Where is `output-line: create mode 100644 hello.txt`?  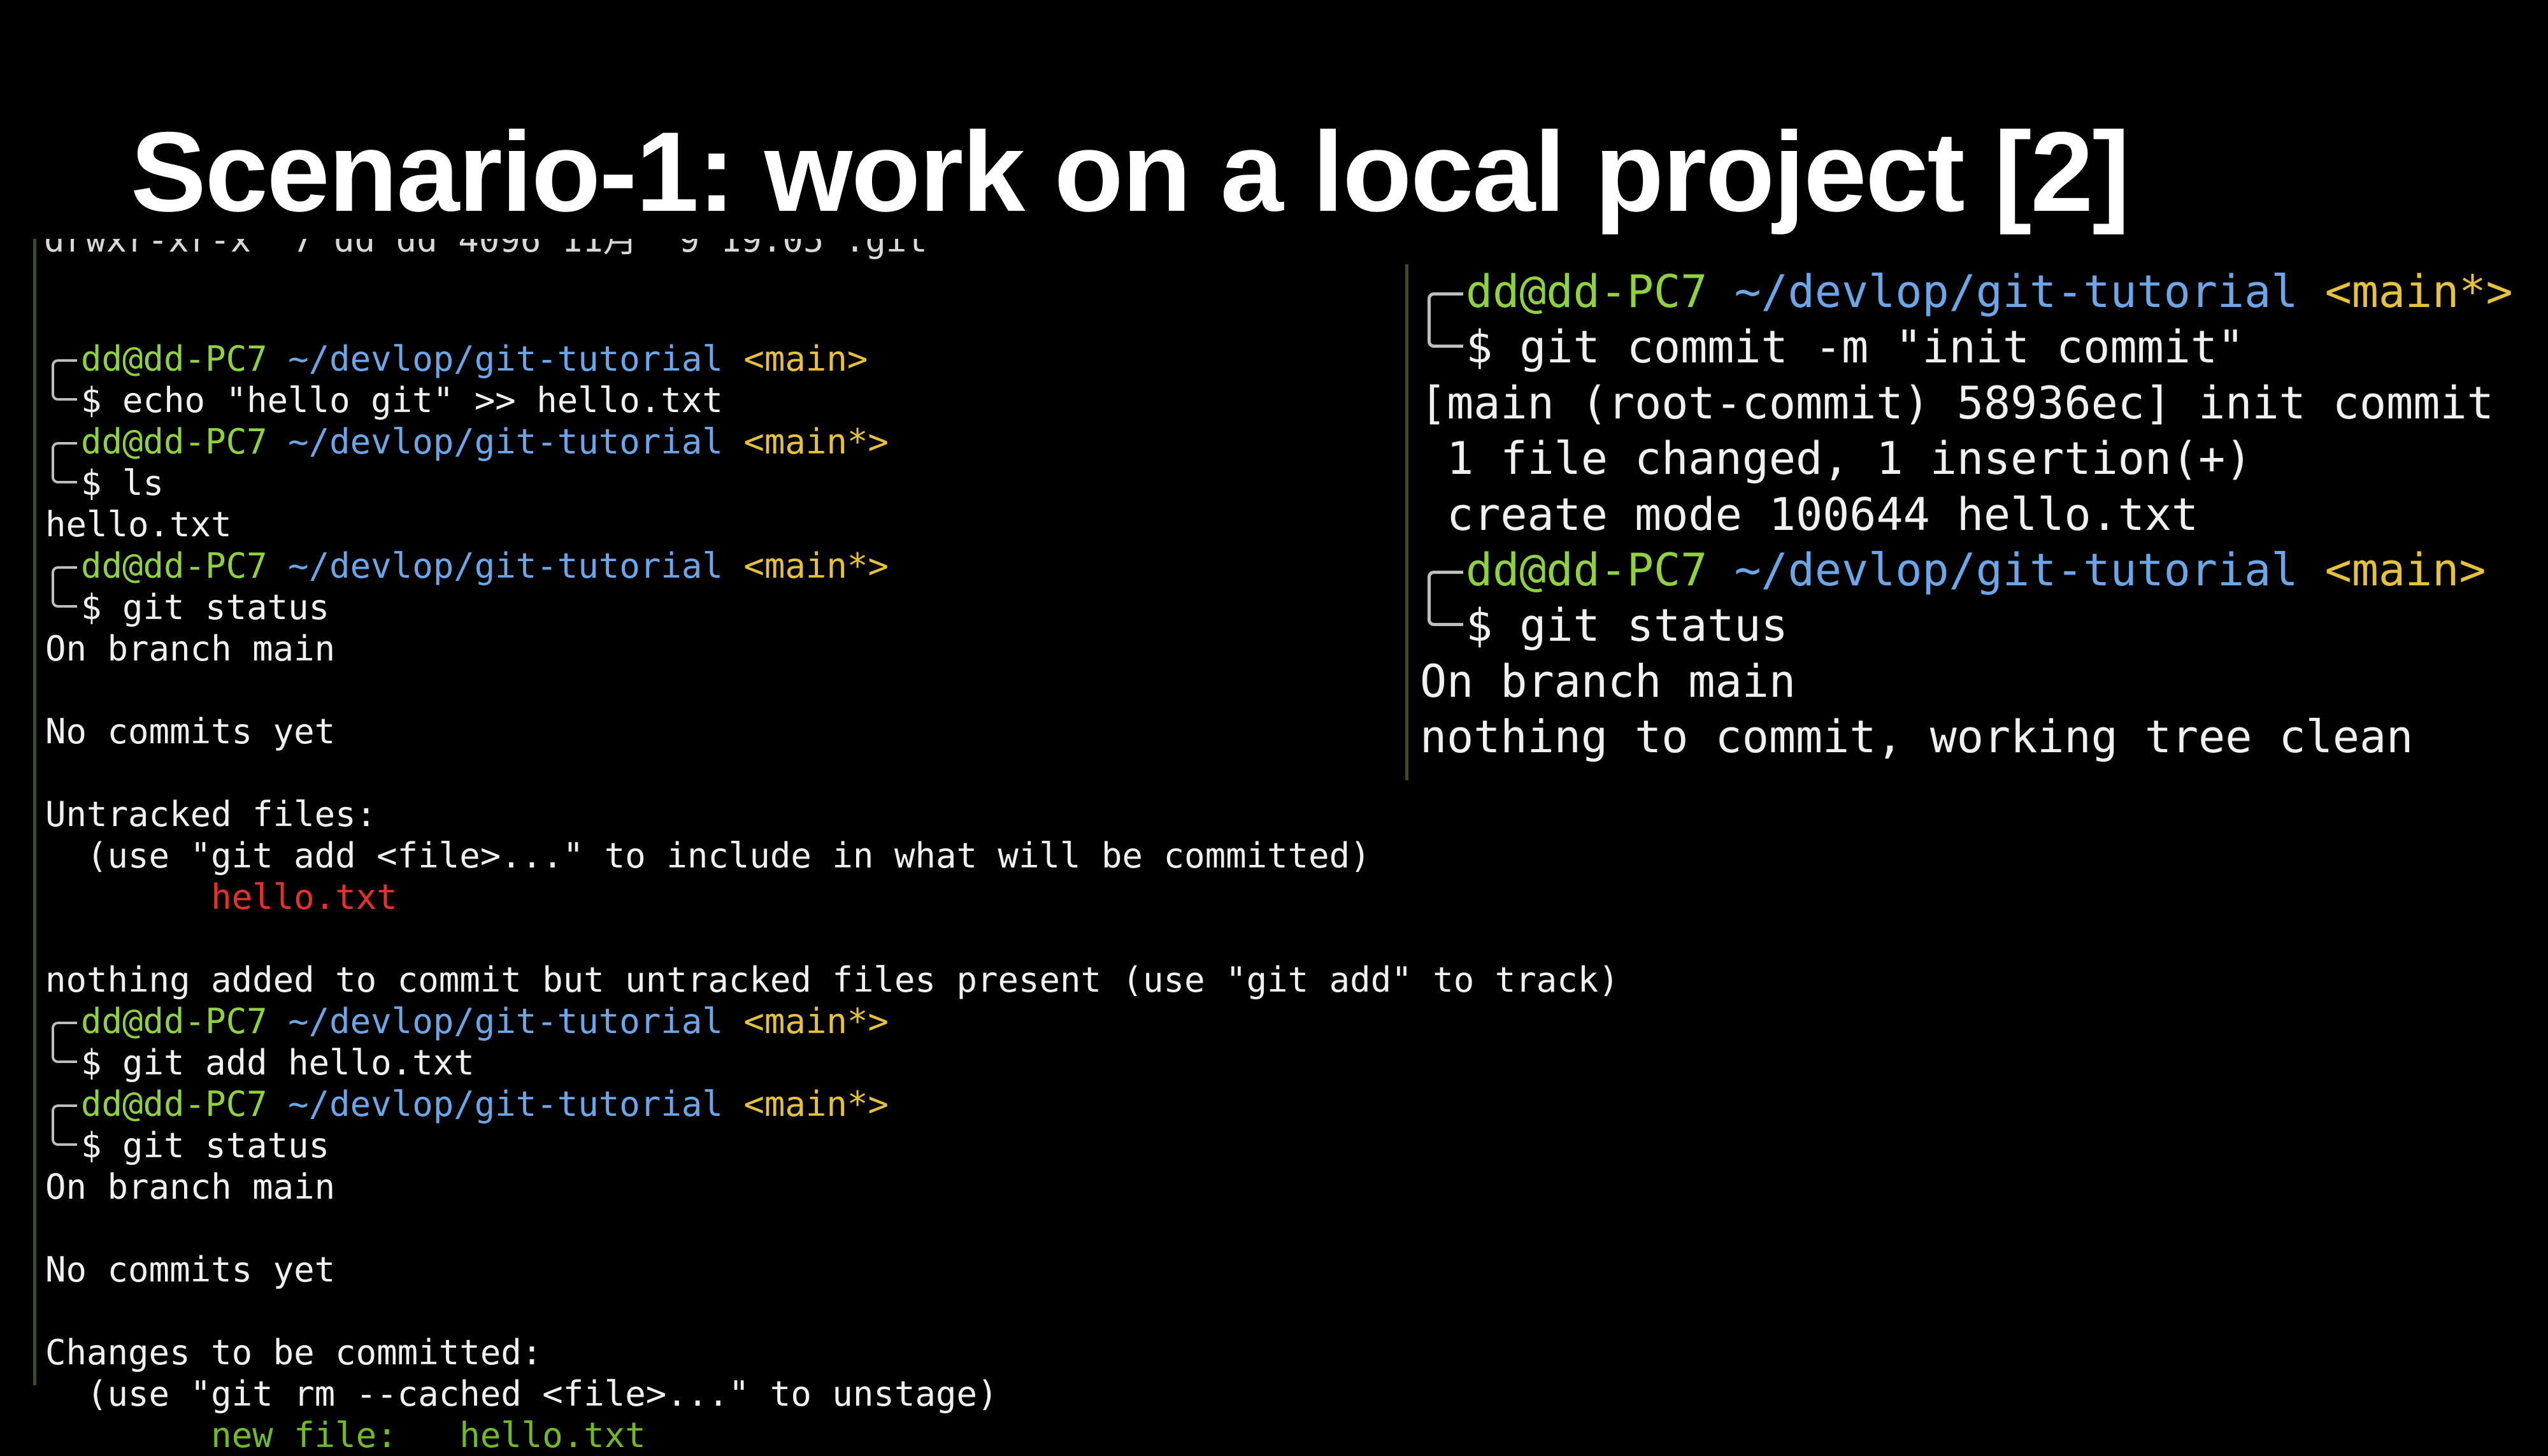 output-line: create mode 100644 hello.txt is located at coordinates (1809, 514).